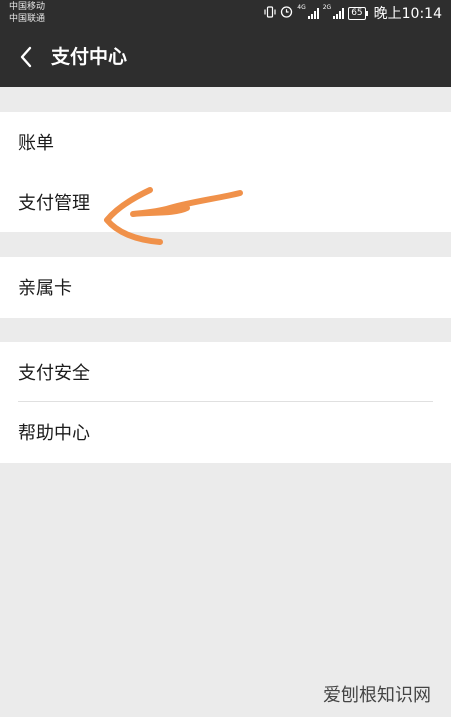 This screenshot has height=717, width=451. What do you see at coordinates (270, 13) in the screenshot?
I see `vibrate-icon` at bounding box center [270, 13].